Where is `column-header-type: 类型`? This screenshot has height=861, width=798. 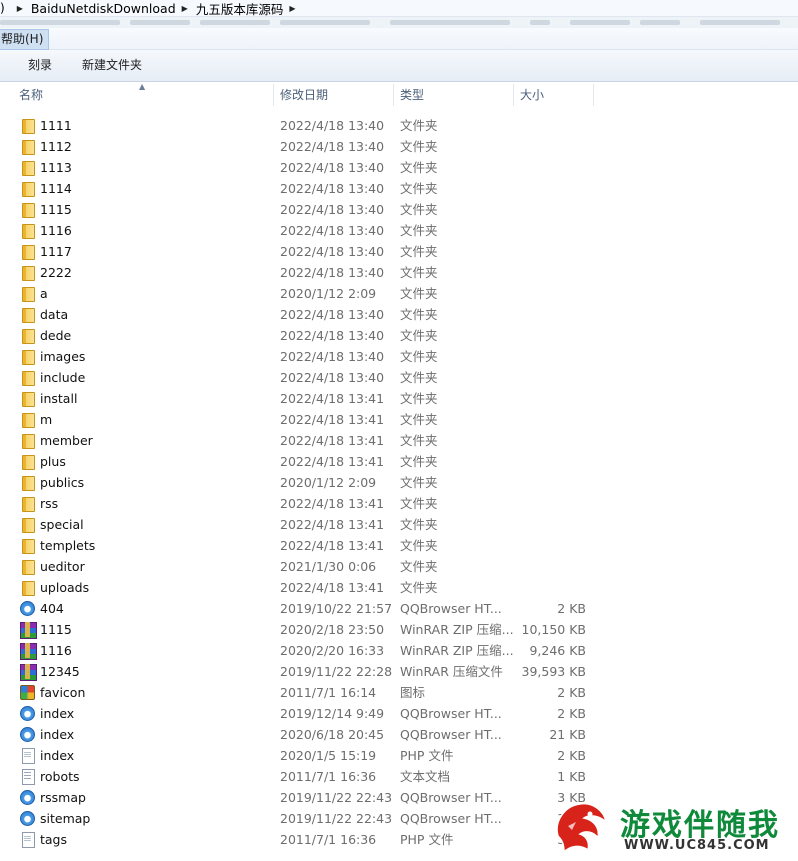
column-header-type: 类型 is located at coordinates (412, 95).